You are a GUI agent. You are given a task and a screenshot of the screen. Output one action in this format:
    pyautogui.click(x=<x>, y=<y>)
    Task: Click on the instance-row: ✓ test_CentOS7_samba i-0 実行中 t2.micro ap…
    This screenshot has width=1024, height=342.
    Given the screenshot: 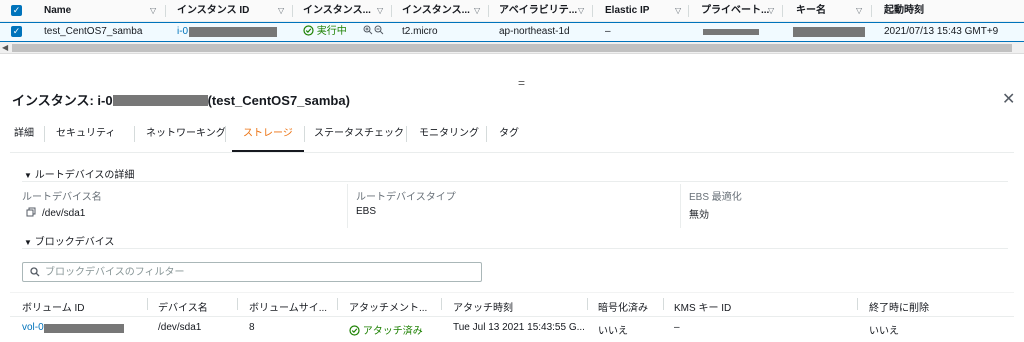 What is the action you would take?
    pyautogui.click(x=512, y=32)
    